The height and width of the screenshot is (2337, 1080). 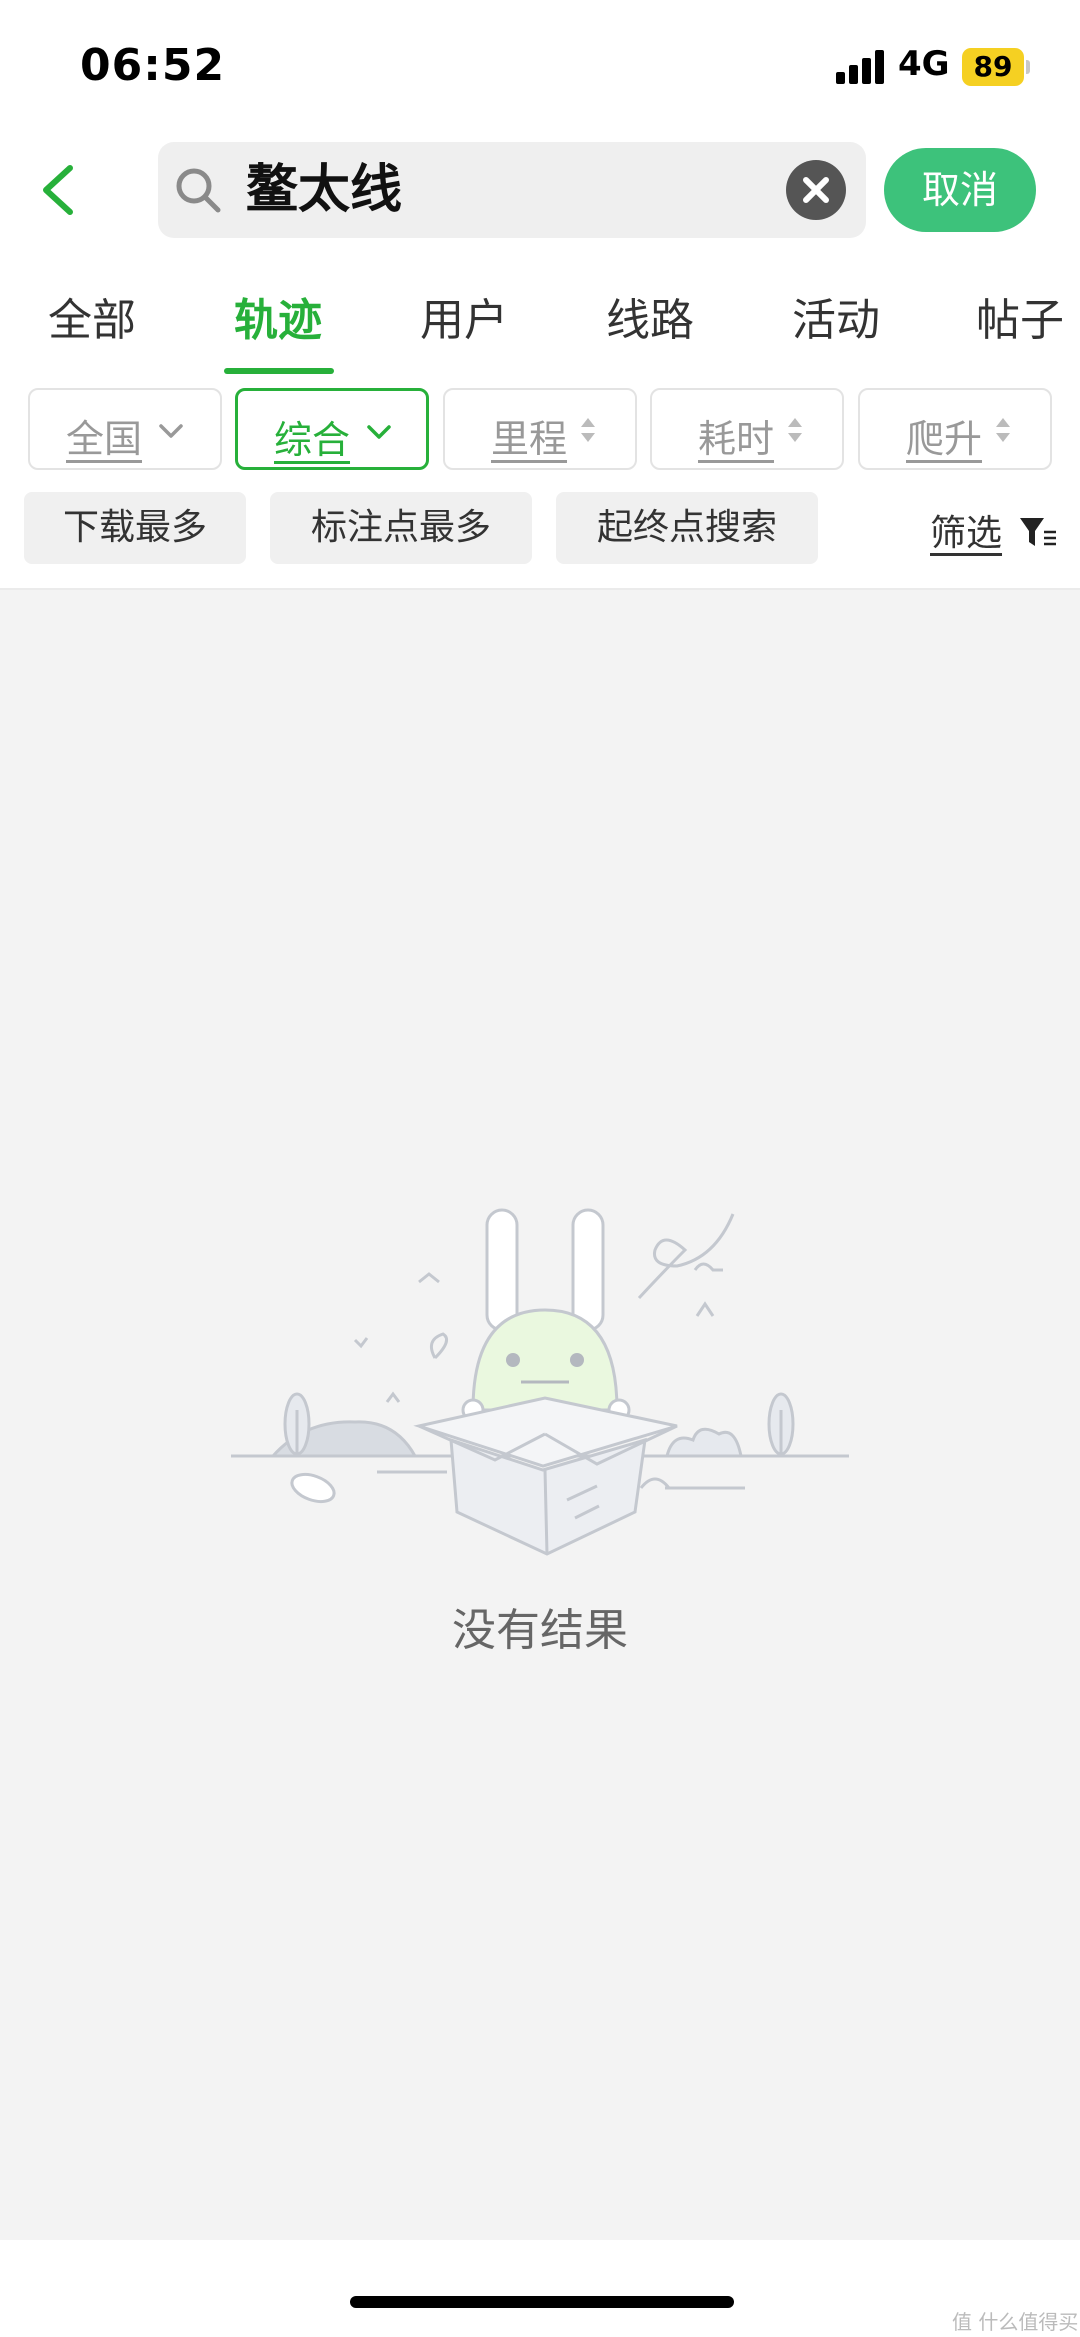 What do you see at coordinates (153, 65) in the screenshot?
I see `status-time: 06:52` at bounding box center [153, 65].